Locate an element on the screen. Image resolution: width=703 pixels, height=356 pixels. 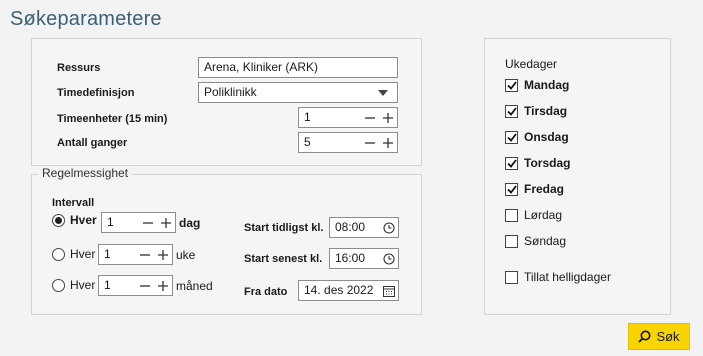
start-senest-field: 16:00 is located at coordinates (364, 258).